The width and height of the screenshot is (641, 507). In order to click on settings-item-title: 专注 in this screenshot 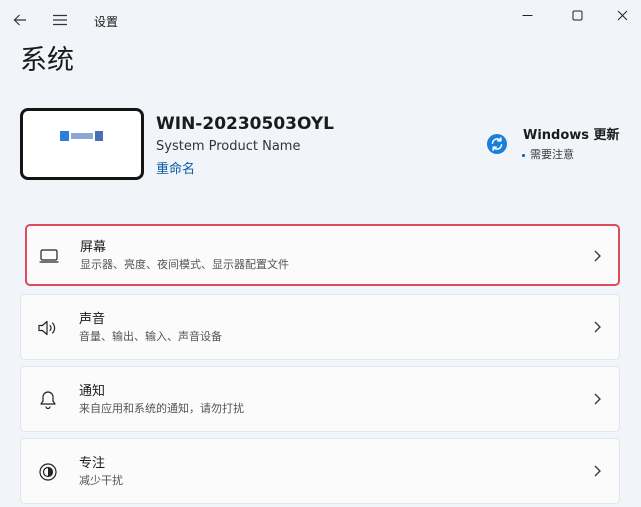, I will do `click(92, 463)`.